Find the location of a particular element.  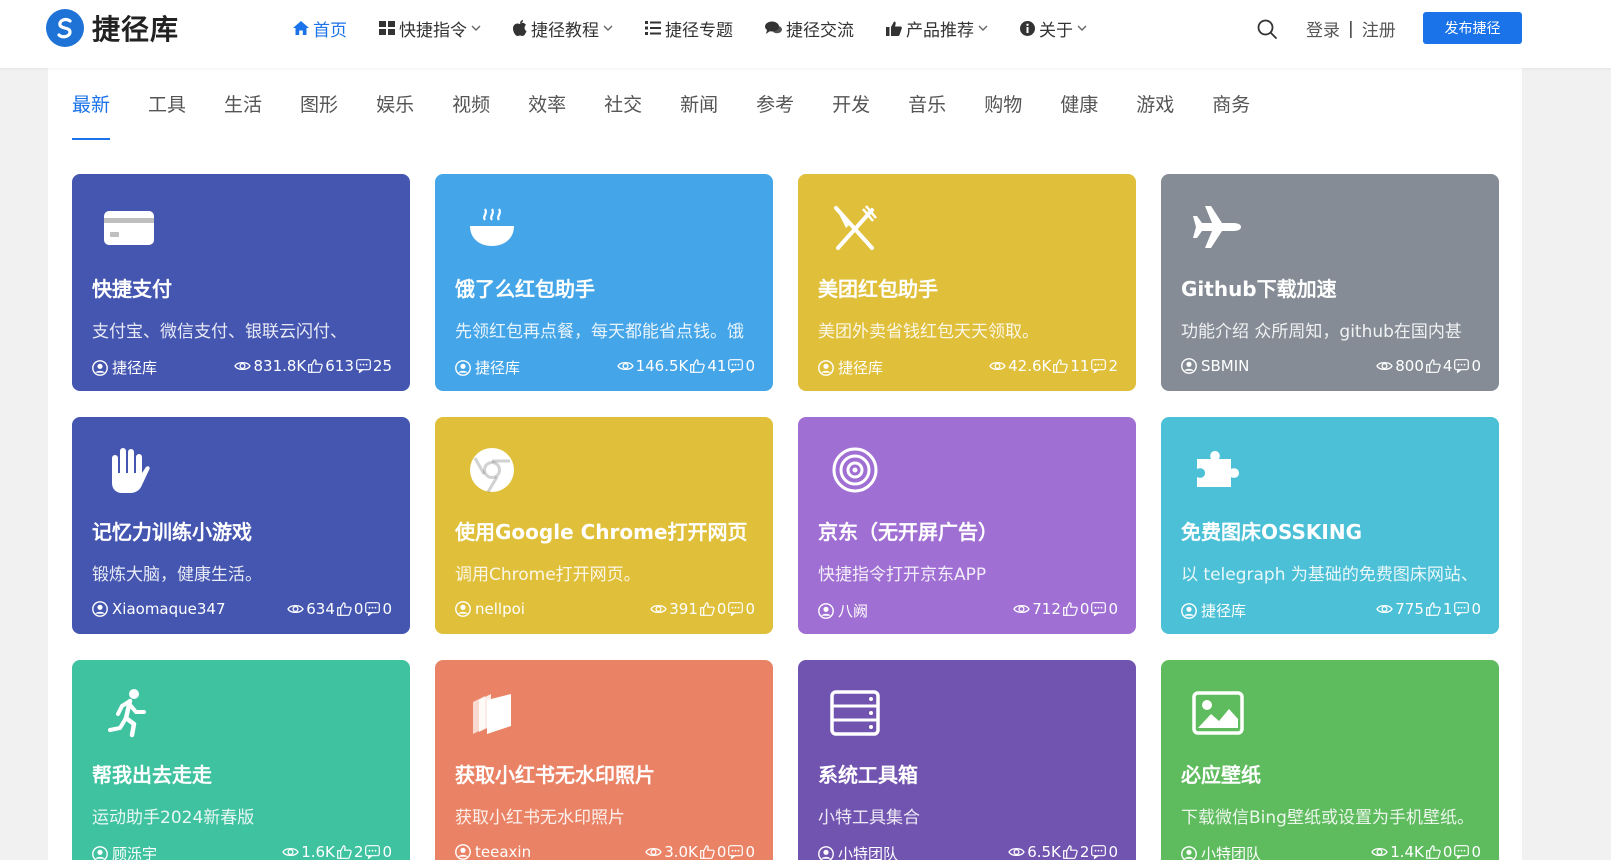

tab-category-6: 效率 is located at coordinates (547, 115).